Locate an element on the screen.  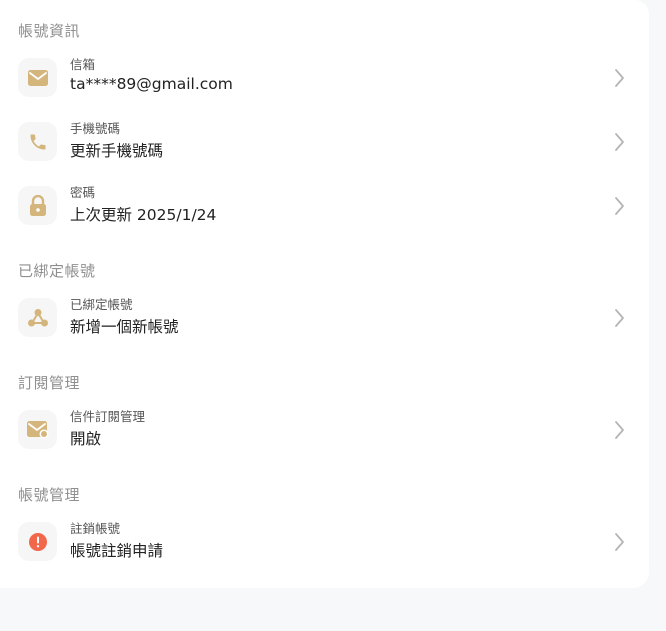
row-password: 密碼 上次更新 2025/1/24 is located at coordinates (324, 206).